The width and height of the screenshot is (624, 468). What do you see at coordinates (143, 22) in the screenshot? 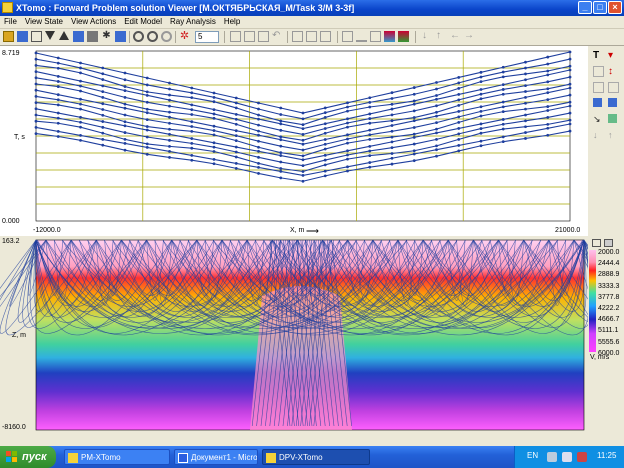
I see `menu-edit-model: Edit Model` at bounding box center [143, 22].